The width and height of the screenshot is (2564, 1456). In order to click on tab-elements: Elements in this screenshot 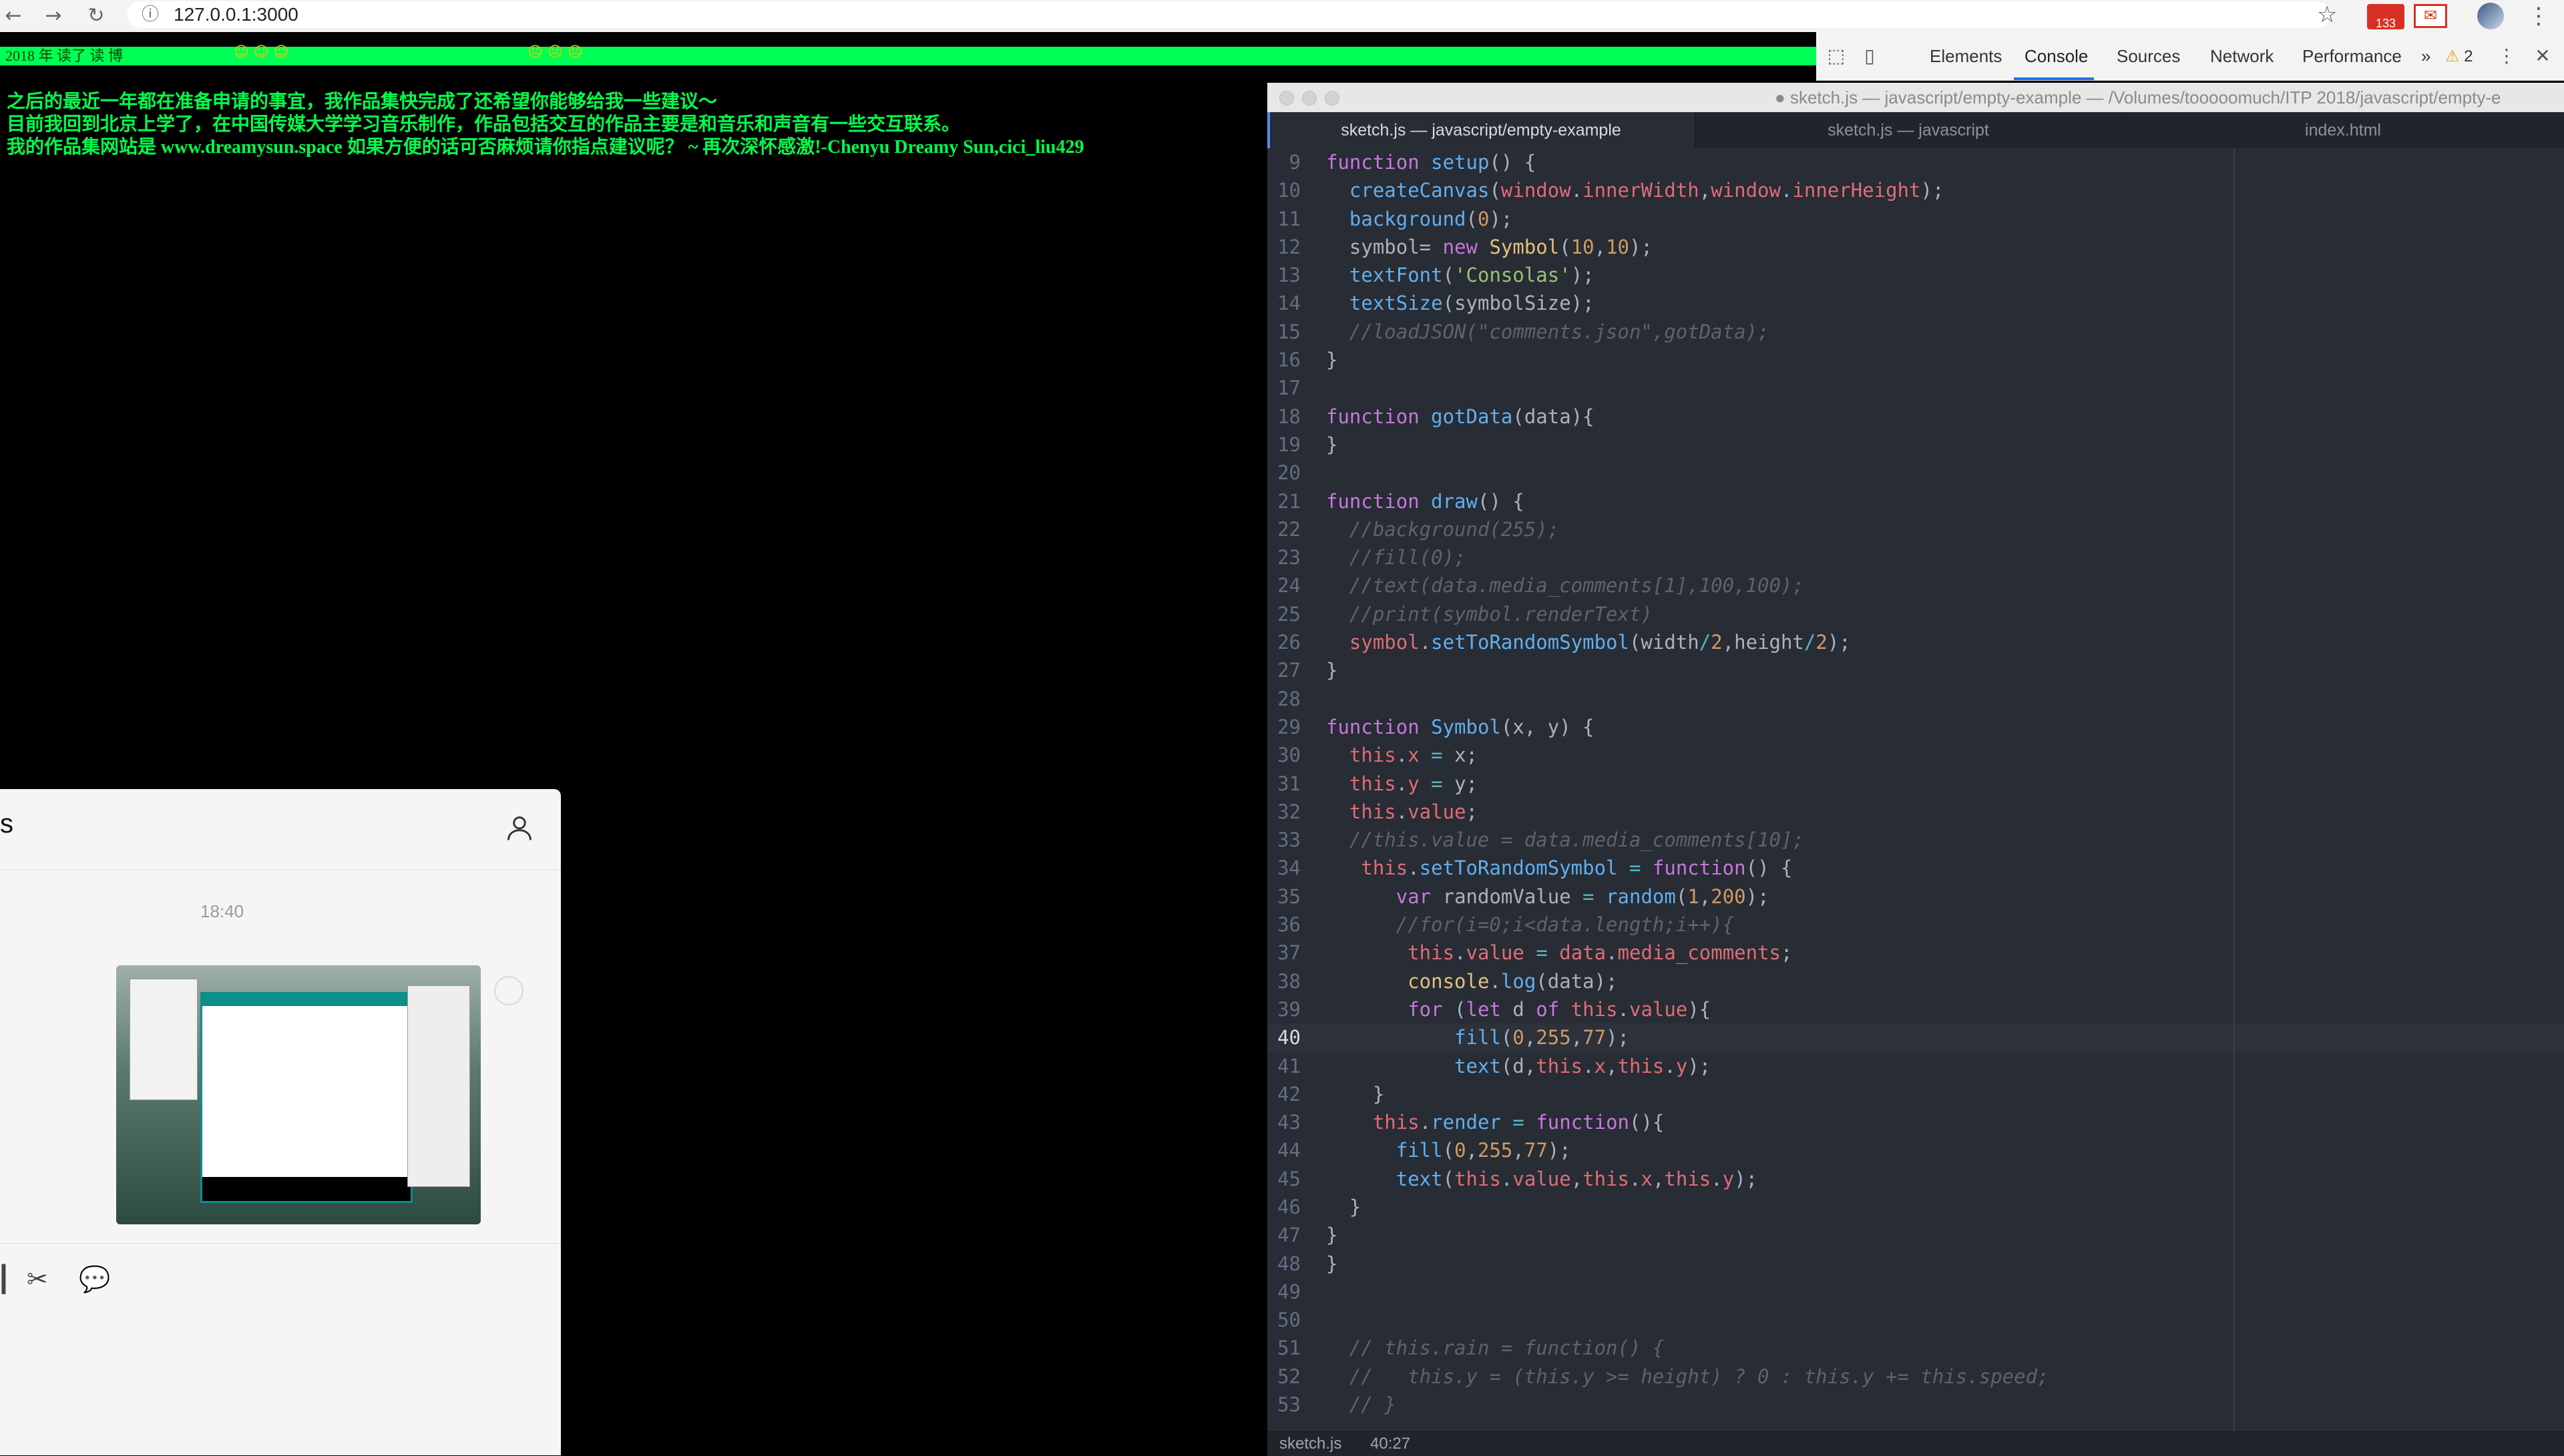, I will do `click(1966, 56)`.